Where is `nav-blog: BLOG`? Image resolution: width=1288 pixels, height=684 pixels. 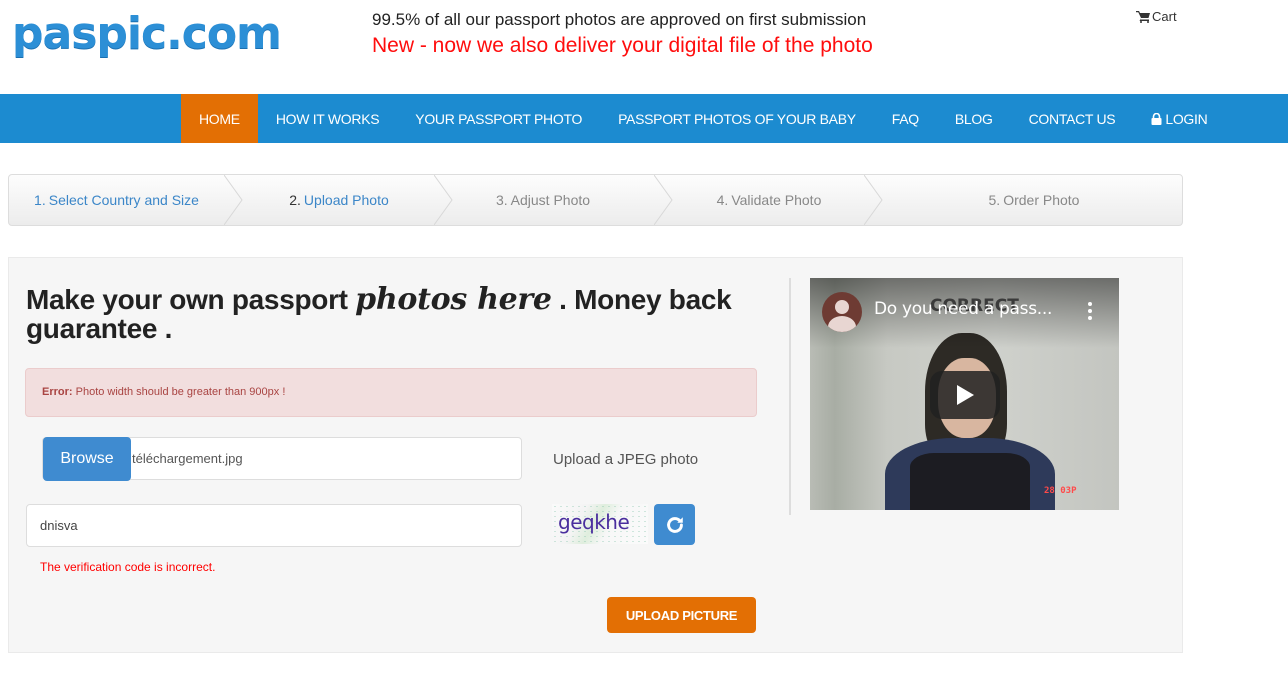
nav-blog: BLOG is located at coordinates (974, 118).